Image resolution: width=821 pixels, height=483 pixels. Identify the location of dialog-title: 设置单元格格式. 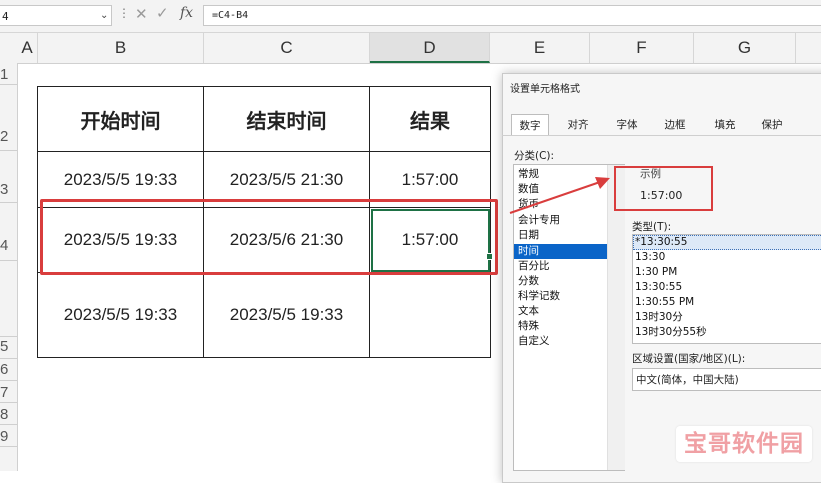
(545, 89).